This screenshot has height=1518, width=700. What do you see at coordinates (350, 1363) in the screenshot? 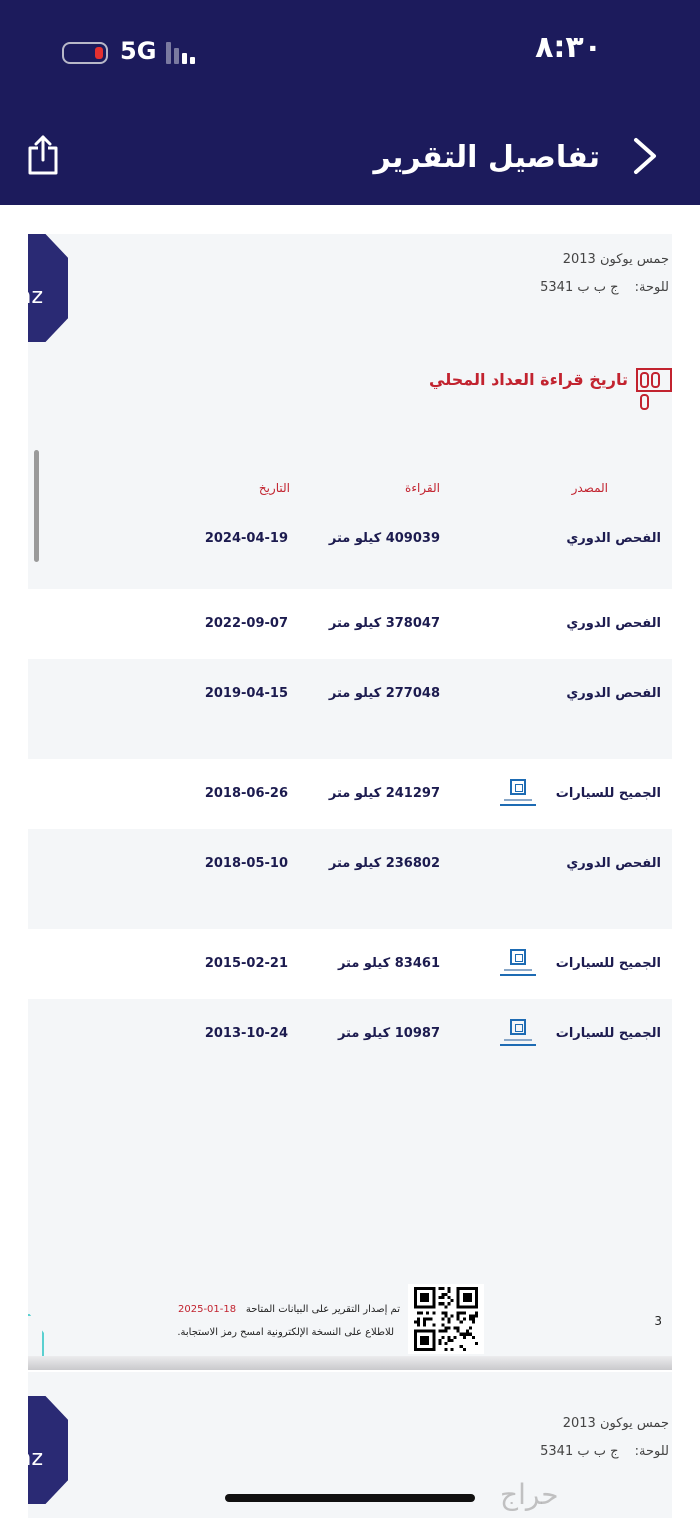
I see `page-separator` at bounding box center [350, 1363].